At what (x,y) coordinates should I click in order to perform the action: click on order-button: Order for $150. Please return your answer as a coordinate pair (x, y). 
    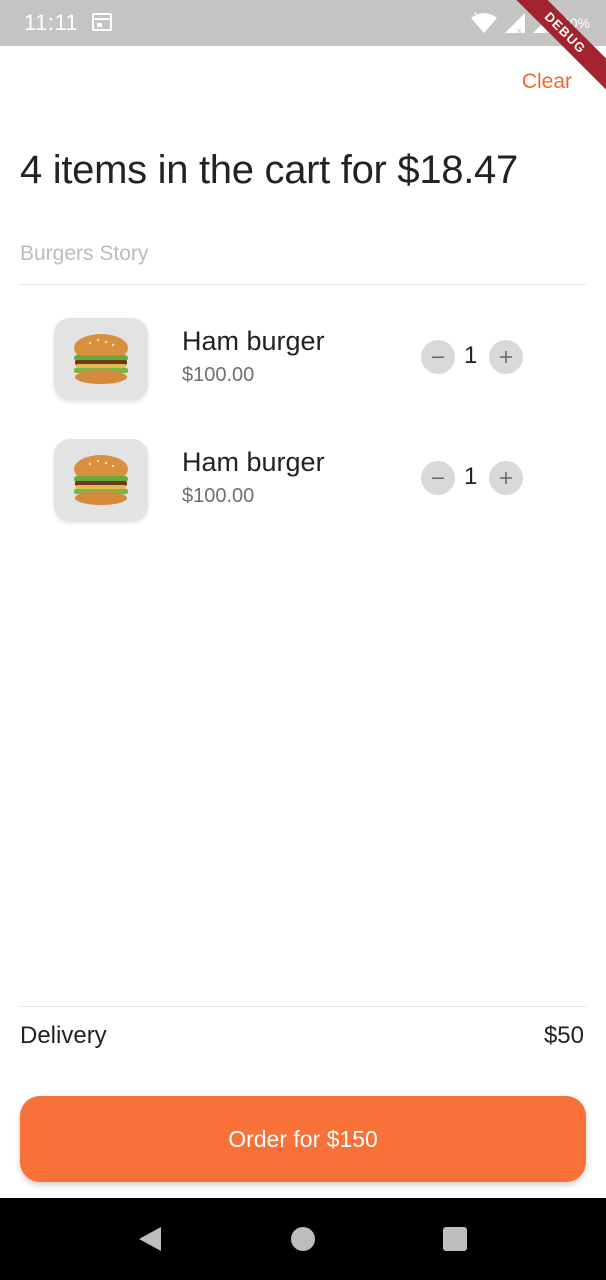
    Looking at the image, I should click on (303, 1139).